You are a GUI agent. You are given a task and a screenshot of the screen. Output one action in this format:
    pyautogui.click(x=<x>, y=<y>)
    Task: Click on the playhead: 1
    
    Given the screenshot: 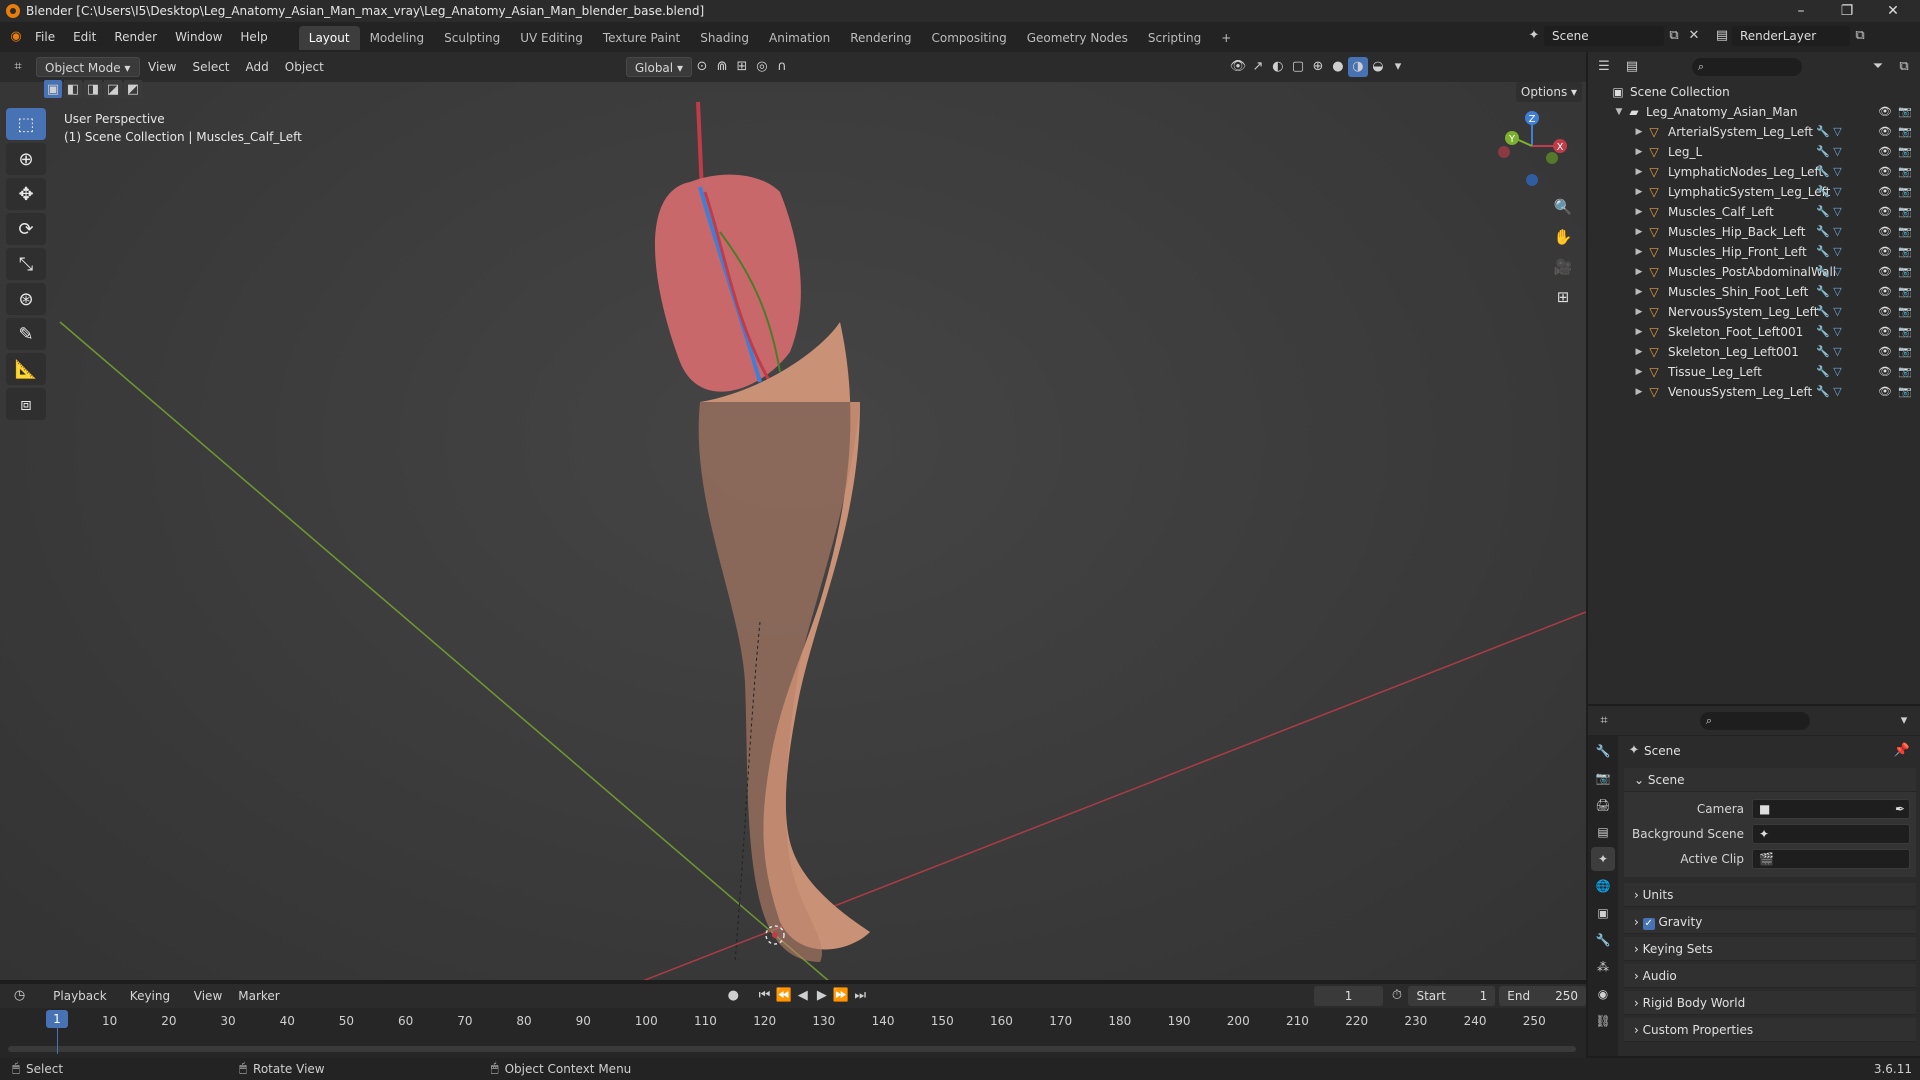 What is the action you would take?
    pyautogui.click(x=57, y=1019)
    